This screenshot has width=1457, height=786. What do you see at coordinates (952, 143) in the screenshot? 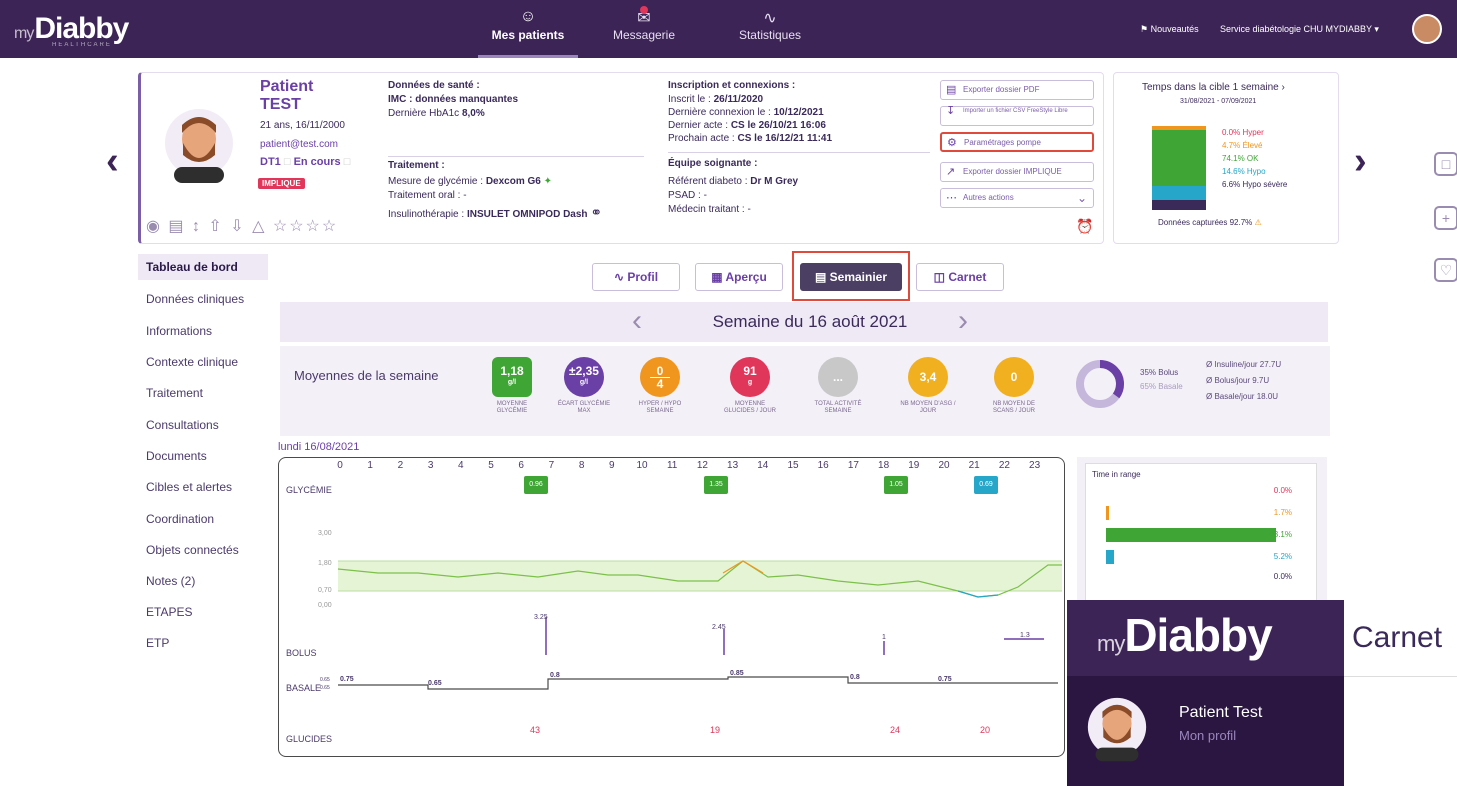
I see `gear-icon: ⚙` at bounding box center [952, 143].